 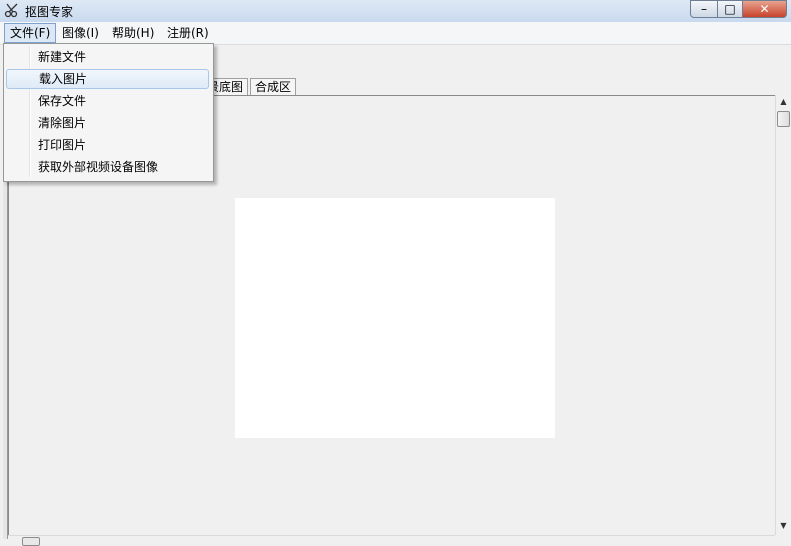 I want to click on close-icon: ✕, so click(x=764, y=9).